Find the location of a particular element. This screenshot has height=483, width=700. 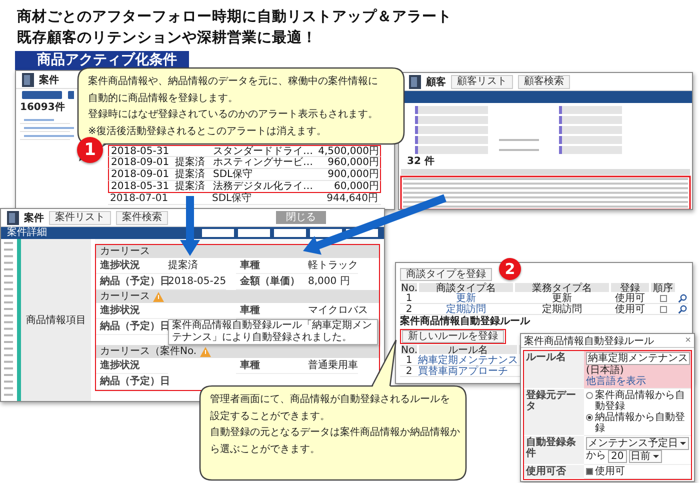

headline: 商材ごとのアフターフォロー時期に自動リストアップ＆アラート is located at coordinates (235, 17).